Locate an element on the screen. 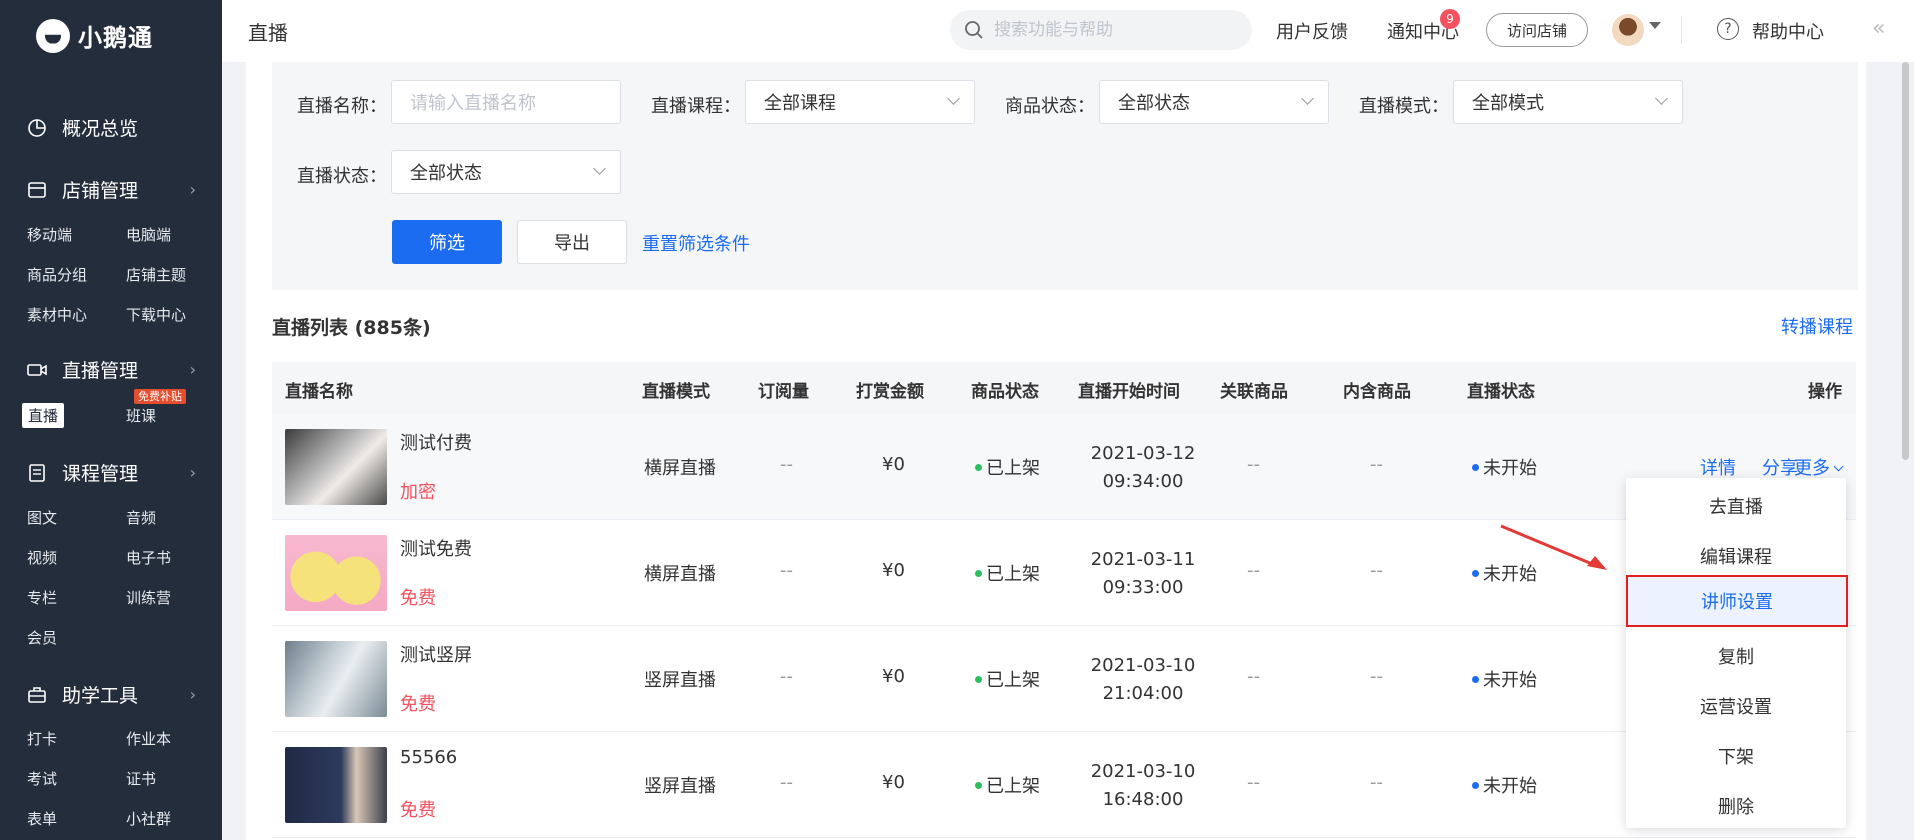 This screenshot has width=1914, height=840. detail-link: 详情 is located at coordinates (1718, 467).